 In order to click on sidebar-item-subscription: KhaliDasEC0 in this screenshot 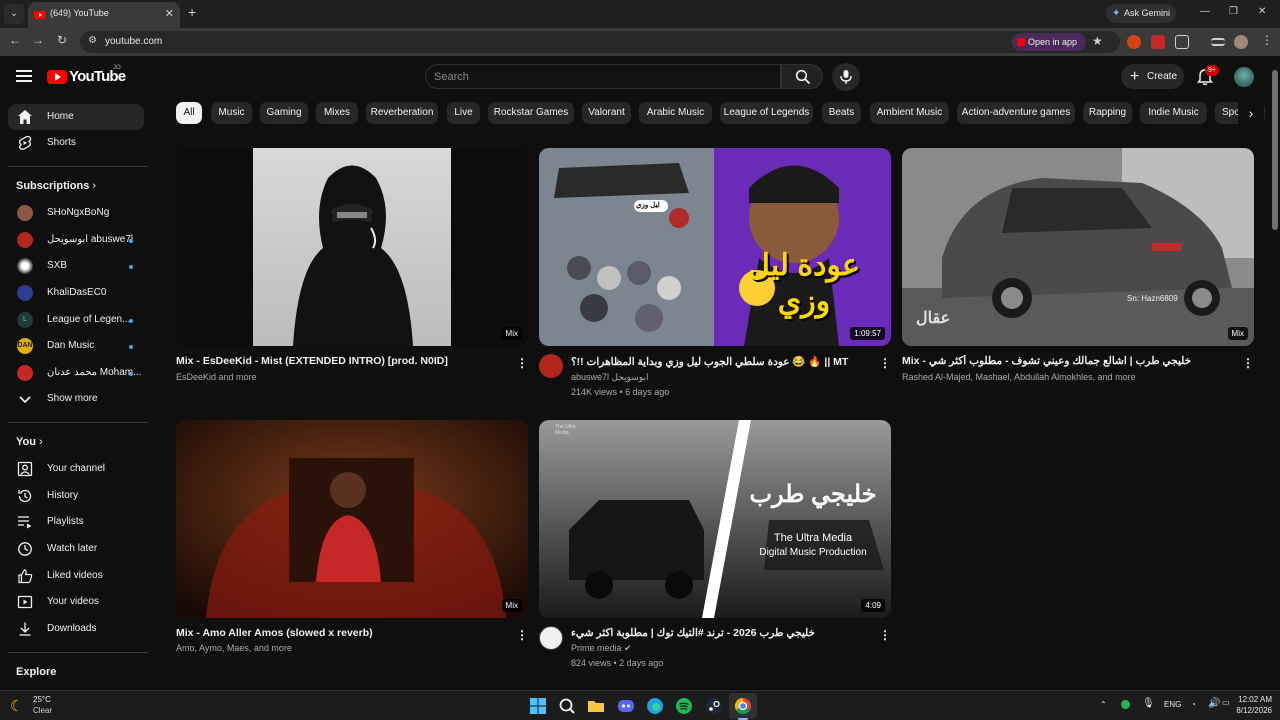, I will do `click(76, 293)`.